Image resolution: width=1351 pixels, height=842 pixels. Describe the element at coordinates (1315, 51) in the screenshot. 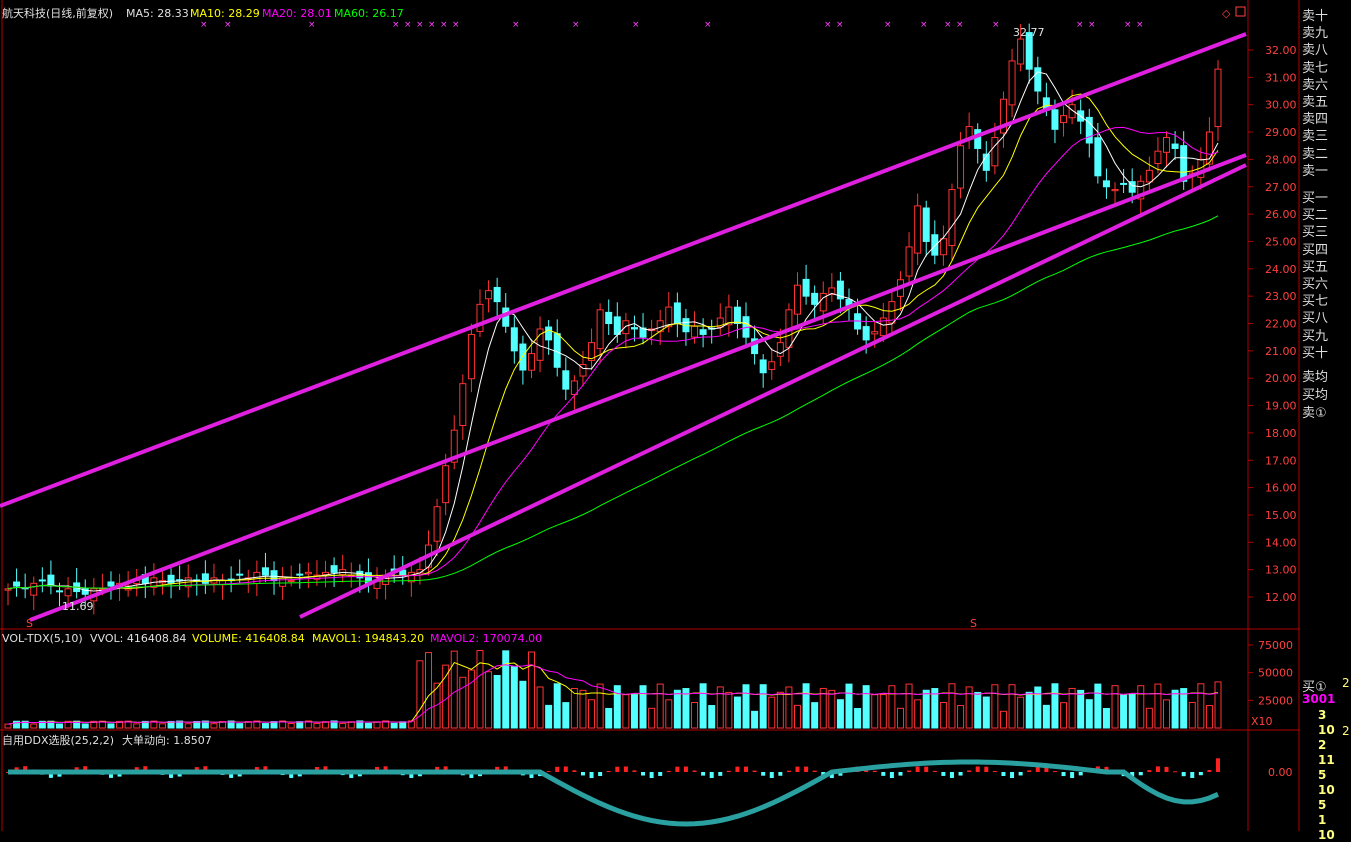

I see `sell-level: 卖八` at that location.